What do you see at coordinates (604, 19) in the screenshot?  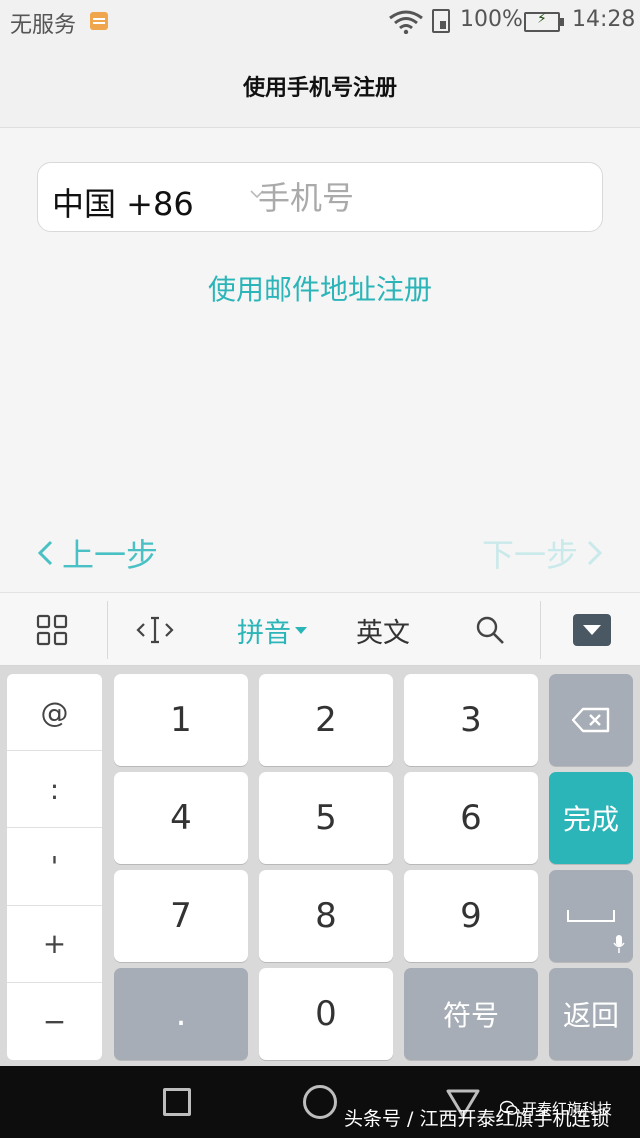 I see `clock: 14:28` at bounding box center [604, 19].